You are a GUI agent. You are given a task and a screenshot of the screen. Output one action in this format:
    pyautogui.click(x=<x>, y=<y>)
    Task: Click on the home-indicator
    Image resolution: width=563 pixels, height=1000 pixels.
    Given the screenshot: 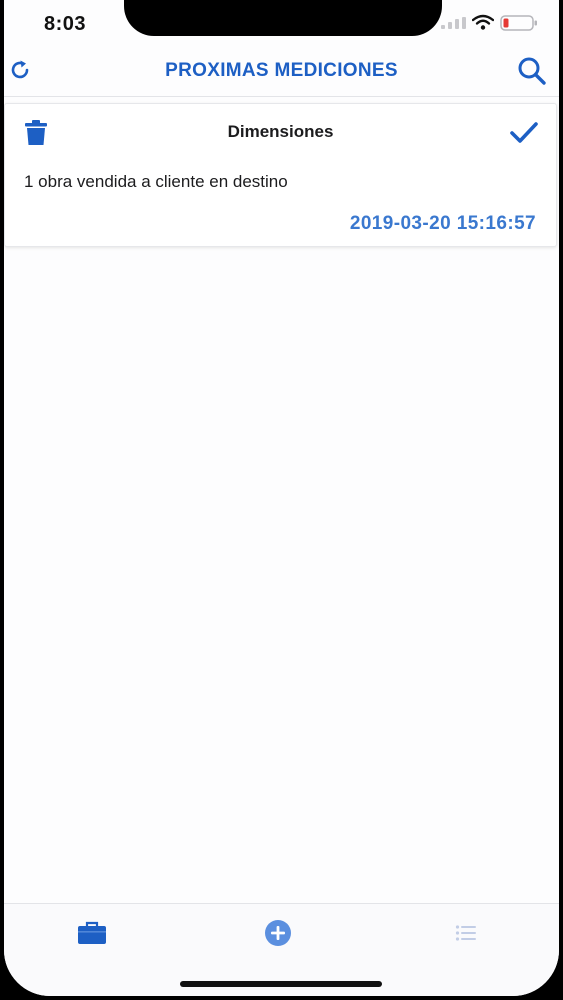 What is the action you would take?
    pyautogui.click(x=281, y=984)
    